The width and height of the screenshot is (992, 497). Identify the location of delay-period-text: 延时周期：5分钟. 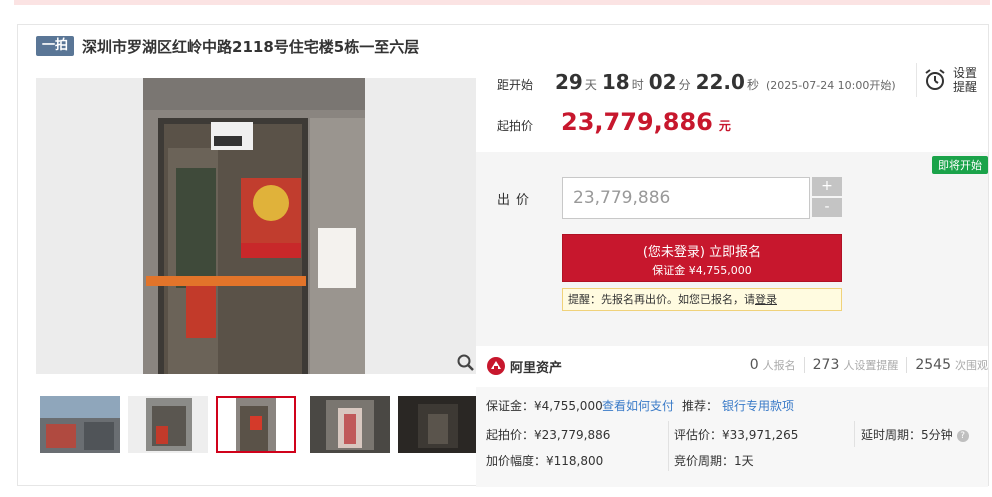
(907, 435).